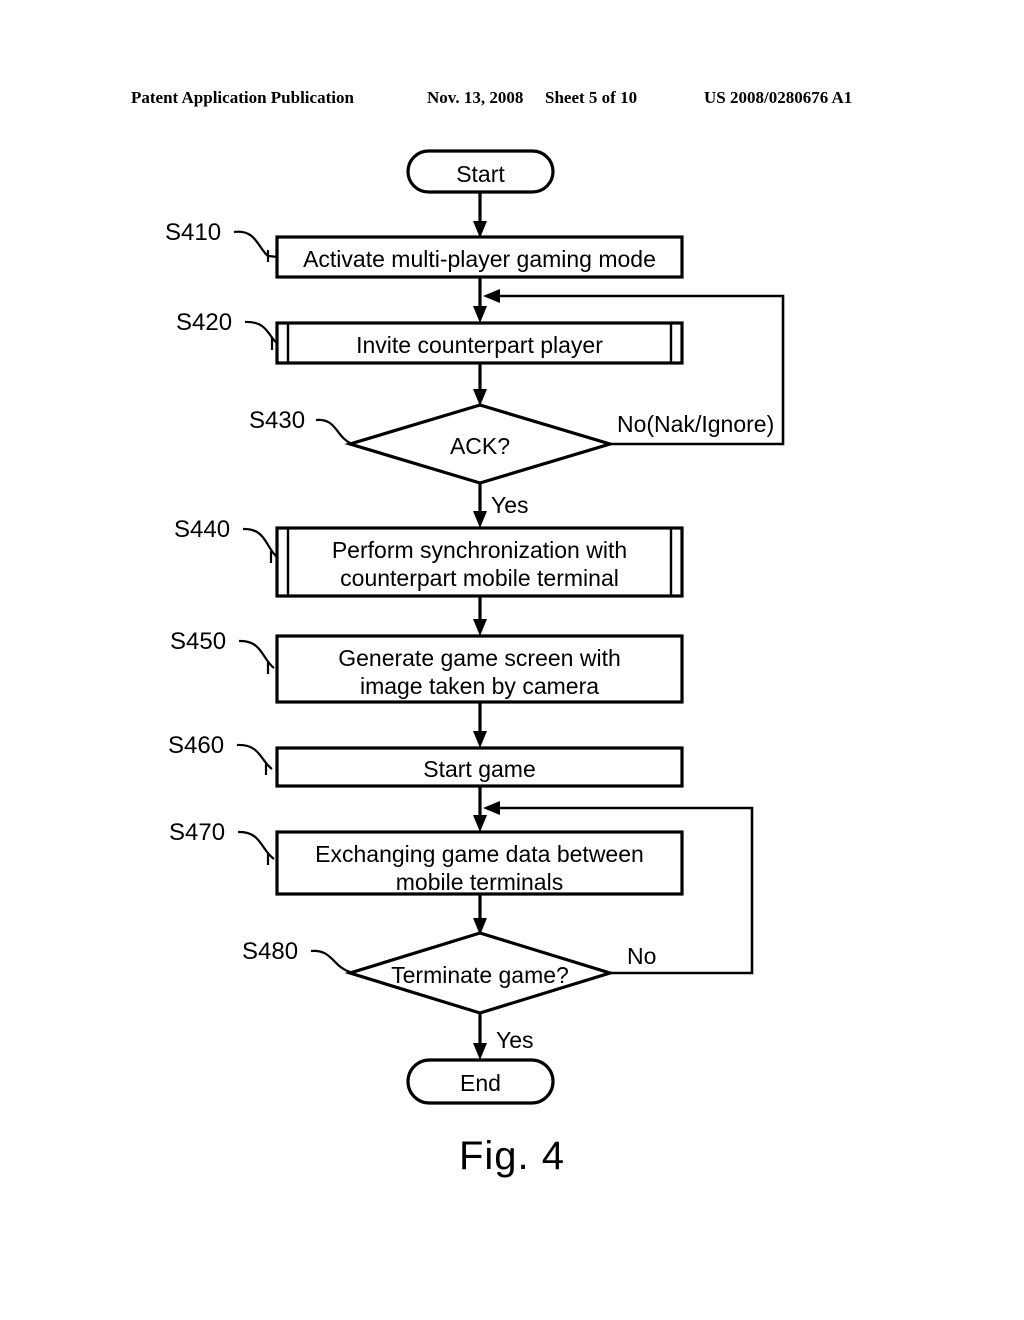 The image size is (1024, 1320). I want to click on ref-label-s410: S410, so click(193, 232).